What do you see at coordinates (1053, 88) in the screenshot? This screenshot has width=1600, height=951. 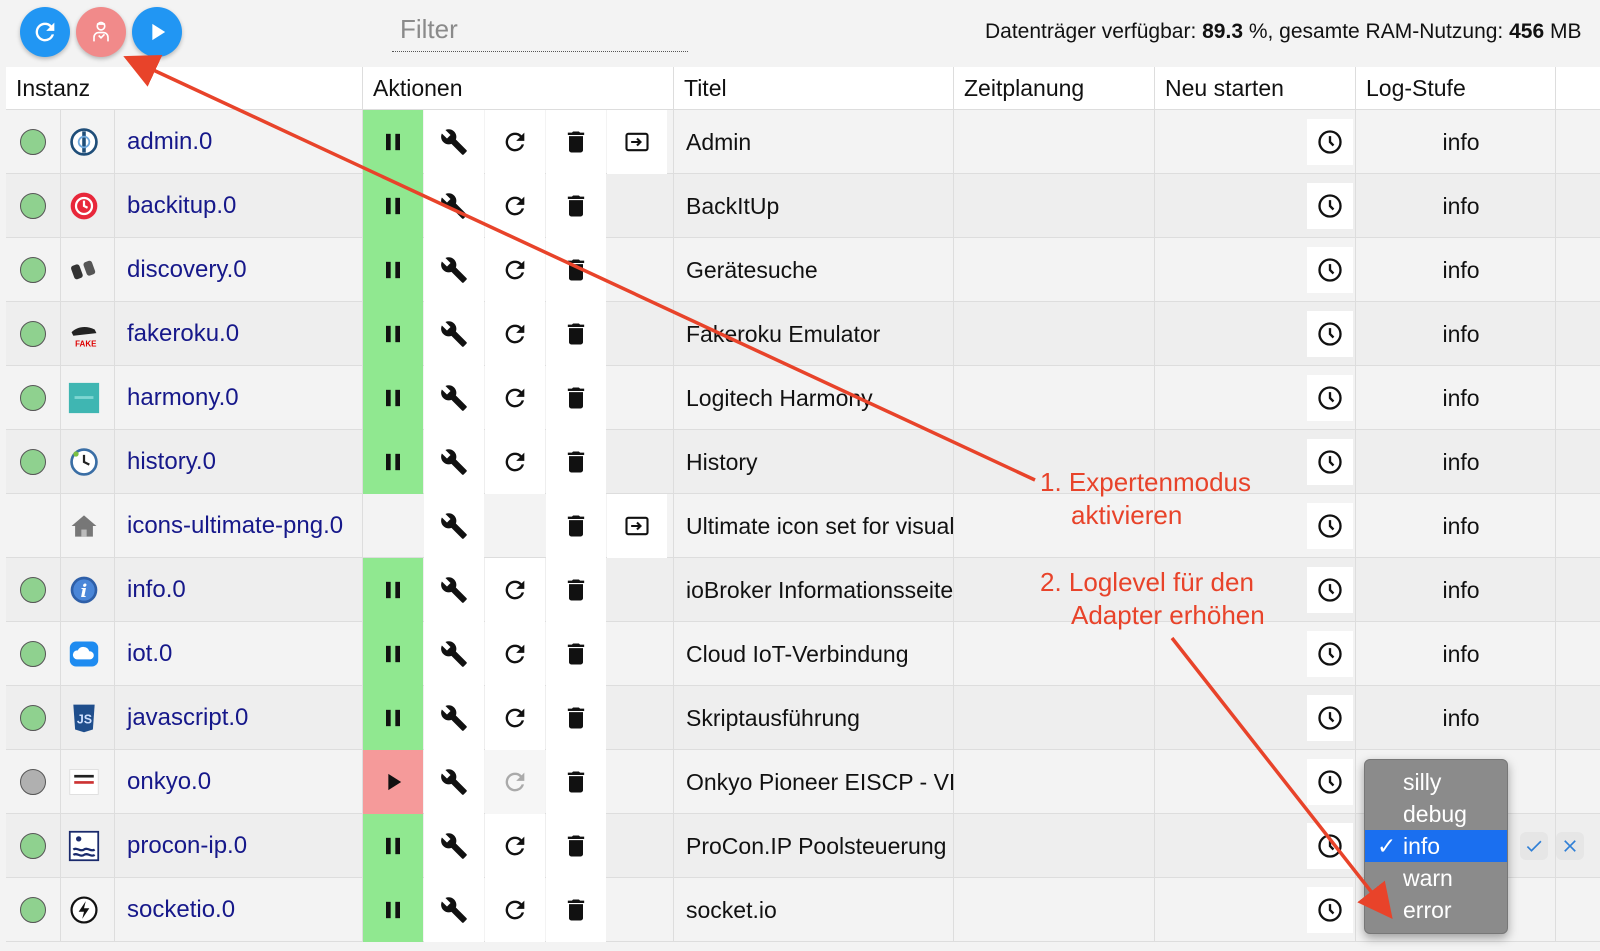 I see `column-zeitplanung: Zeitplanung` at bounding box center [1053, 88].